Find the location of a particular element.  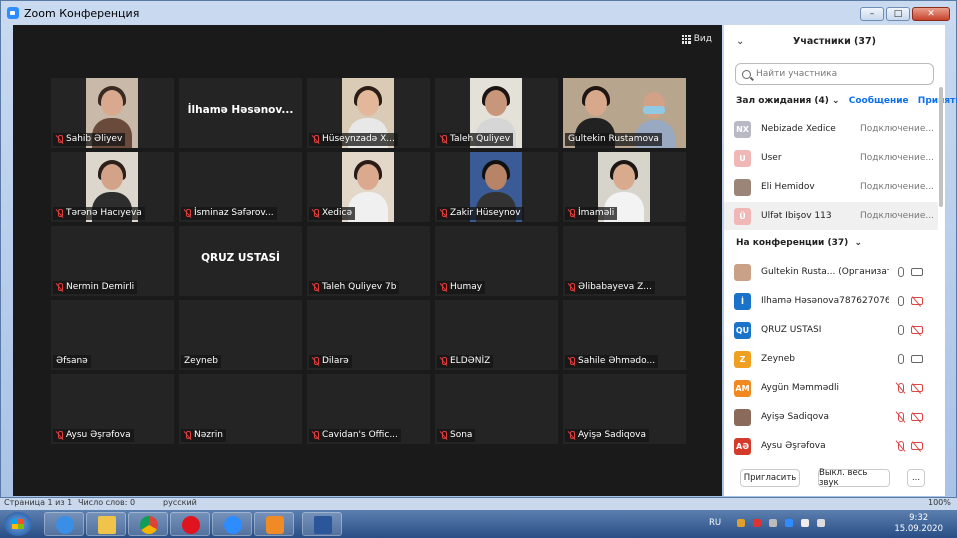

tray-network-icon is located at coordinates (805, 523).